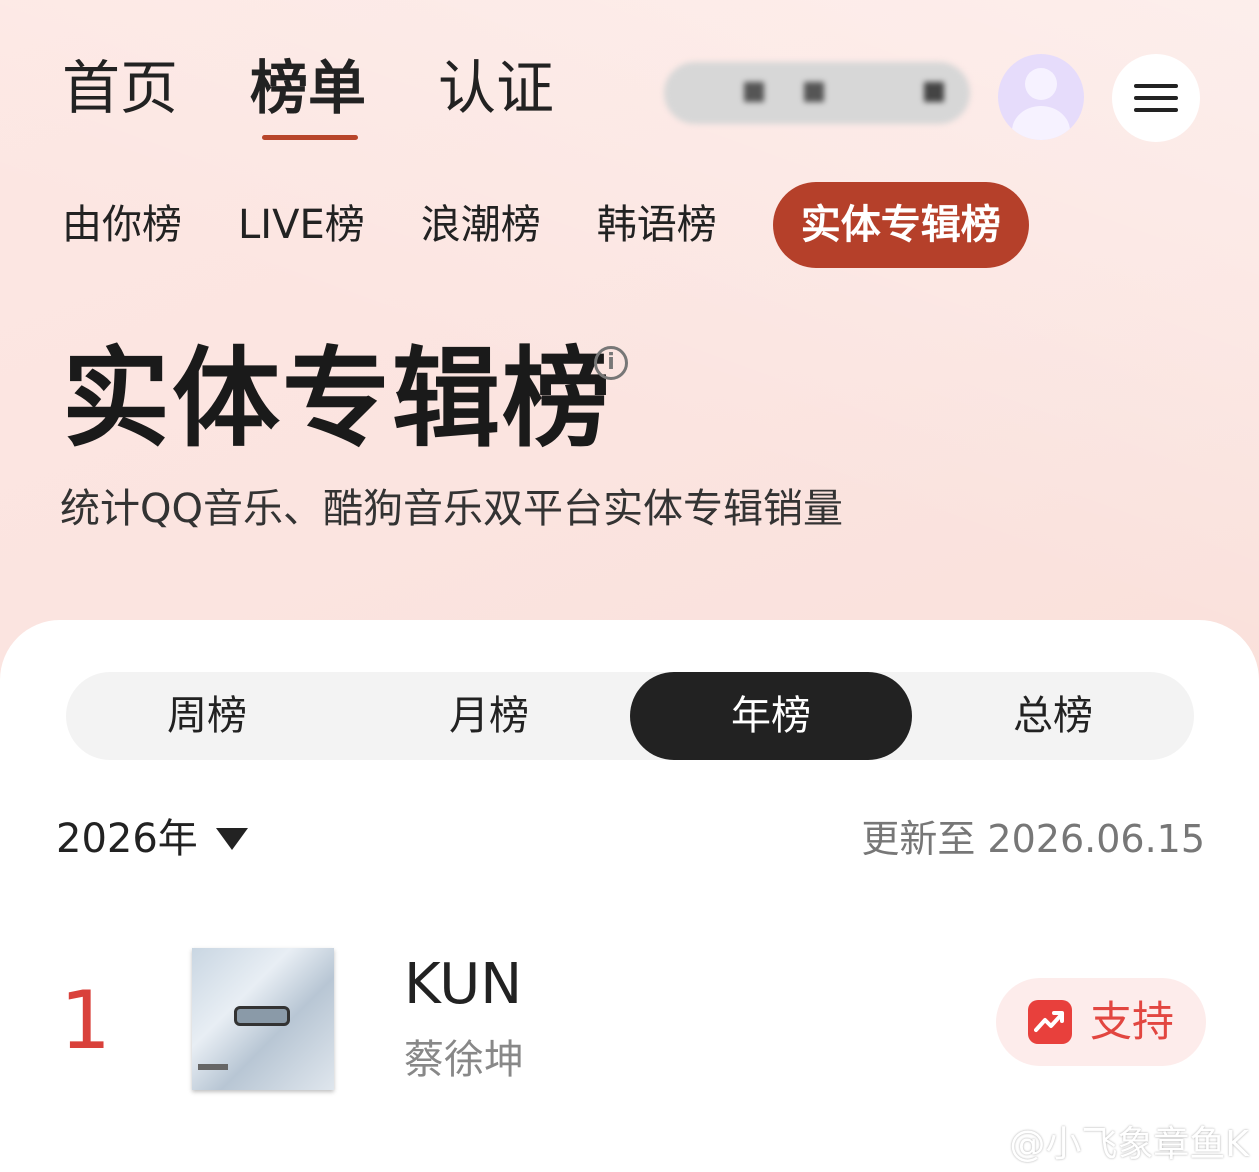 Image resolution: width=1259 pixels, height=1172 pixels. Describe the element at coordinates (122, 225) in the screenshot. I see `chip-youni-chart: 由你榜` at that location.